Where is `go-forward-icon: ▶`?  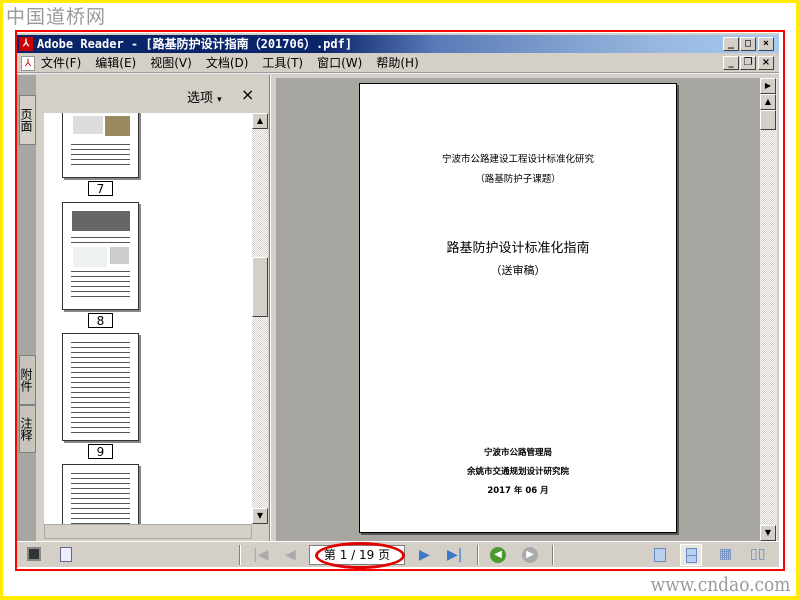 go-forward-icon: ▶ is located at coordinates (530, 555).